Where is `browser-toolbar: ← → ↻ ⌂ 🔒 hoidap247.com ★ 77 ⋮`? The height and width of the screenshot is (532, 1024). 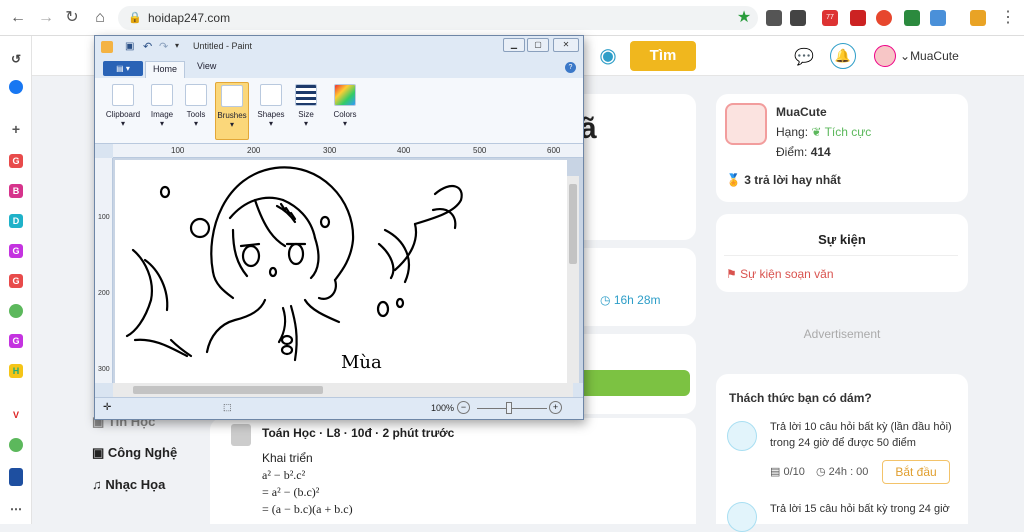
browser-toolbar: ← → ↻ ⌂ 🔒 hoidap247.com ★ 77 ⋮ is located at coordinates (512, 18).